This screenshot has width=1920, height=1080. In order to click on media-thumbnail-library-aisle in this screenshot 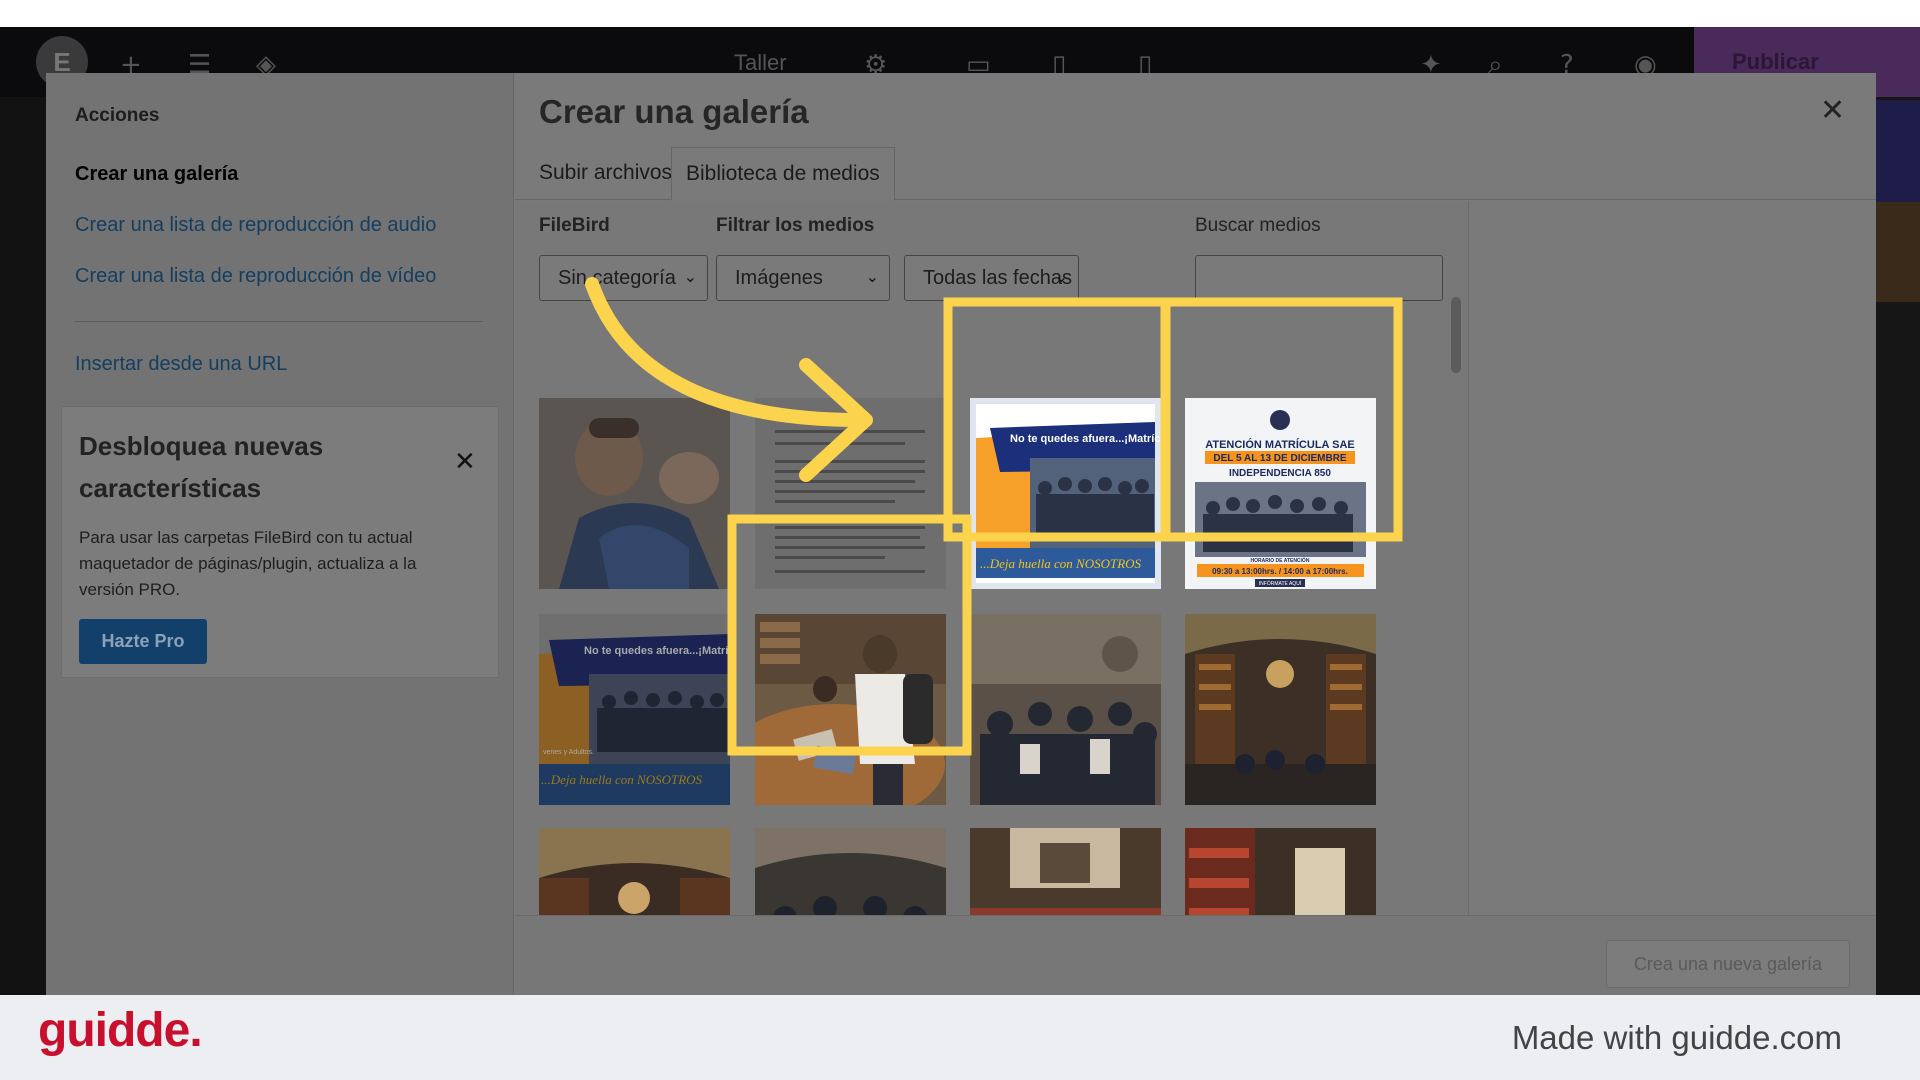, I will do `click(1280, 871)`.